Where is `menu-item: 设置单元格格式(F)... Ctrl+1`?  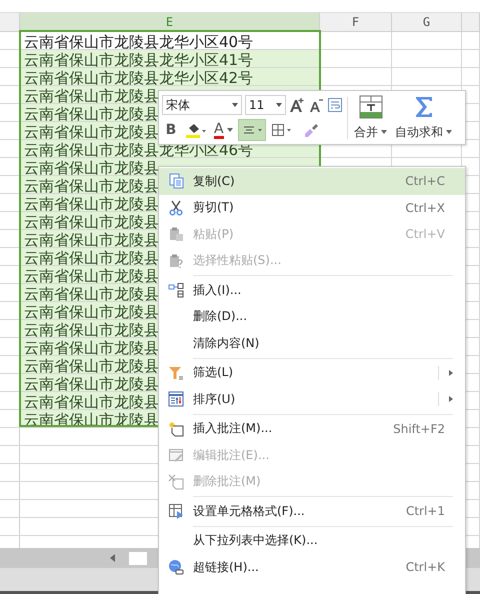
menu-item: 设置单元格格式(F)... Ctrl+1 is located at coordinates (312, 511).